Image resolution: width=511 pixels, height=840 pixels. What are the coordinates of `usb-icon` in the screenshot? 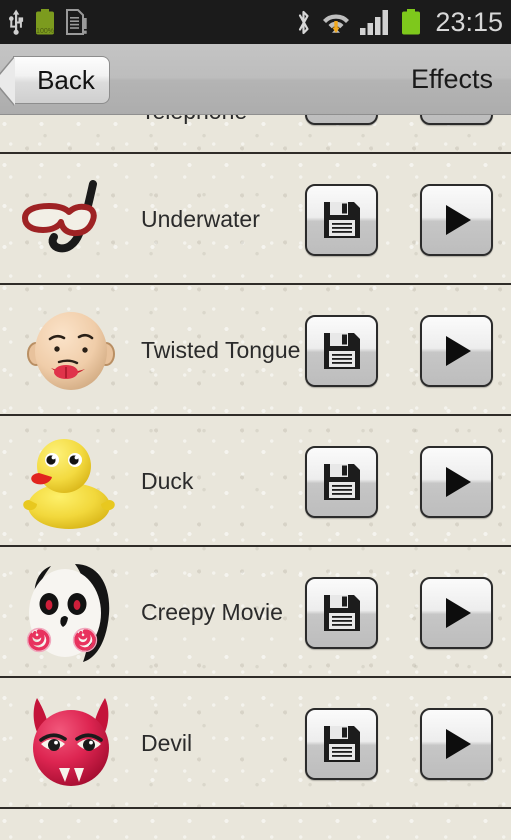 It's located at (16, 22).